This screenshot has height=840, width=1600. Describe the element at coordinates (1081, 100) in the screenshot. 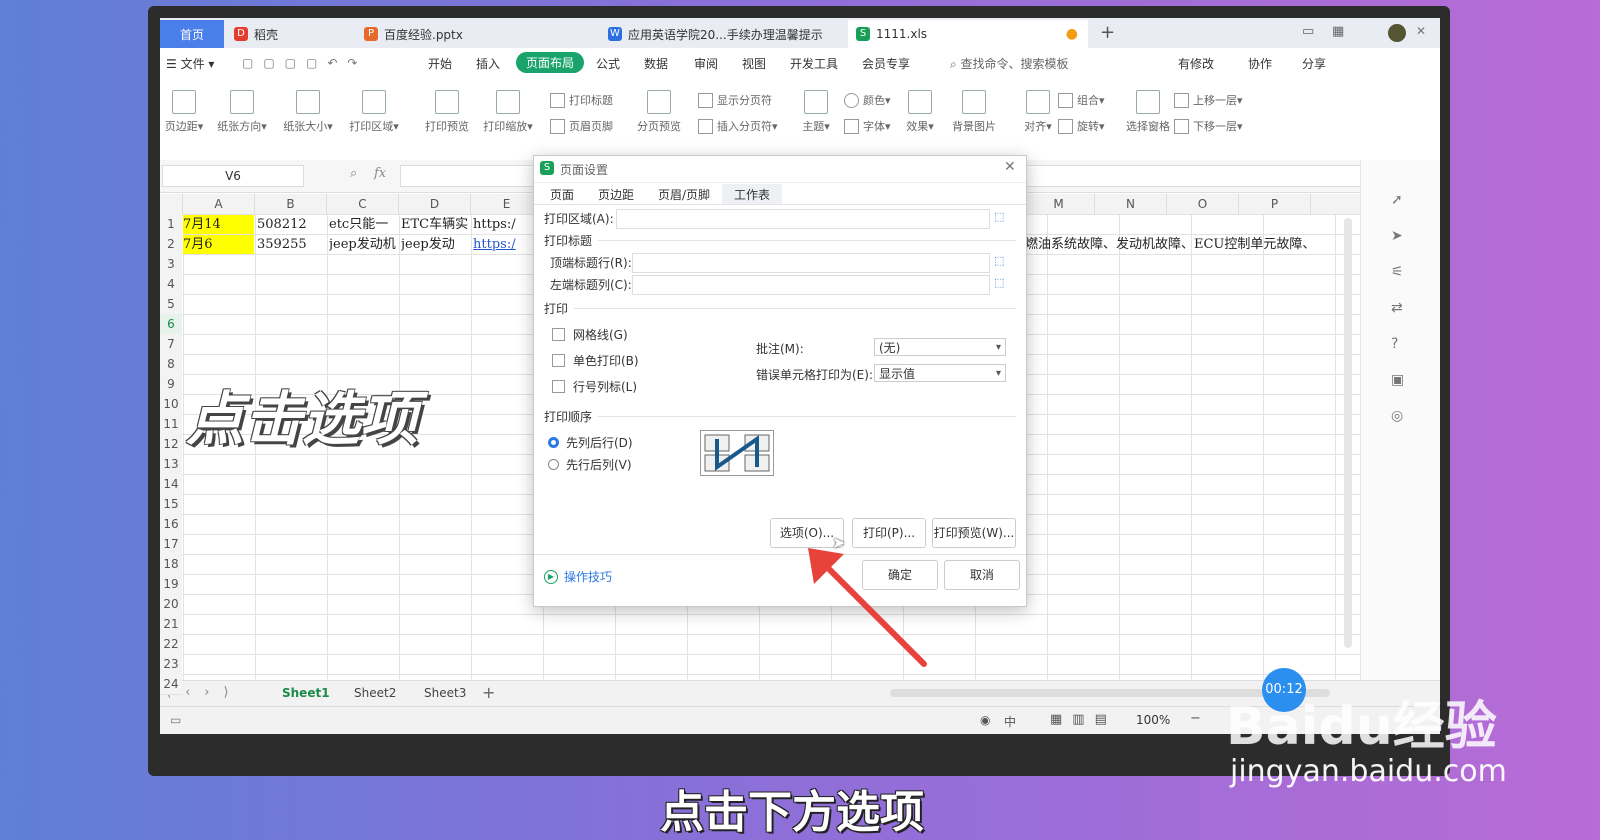

I see `group-button: 组合 ▾` at that location.